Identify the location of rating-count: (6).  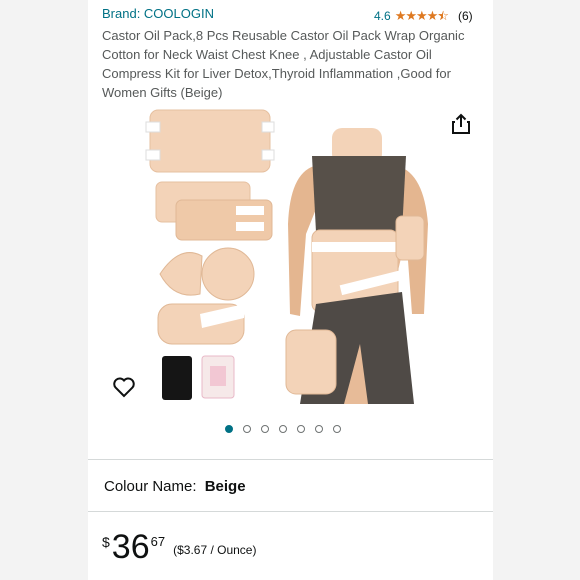
(465, 16).